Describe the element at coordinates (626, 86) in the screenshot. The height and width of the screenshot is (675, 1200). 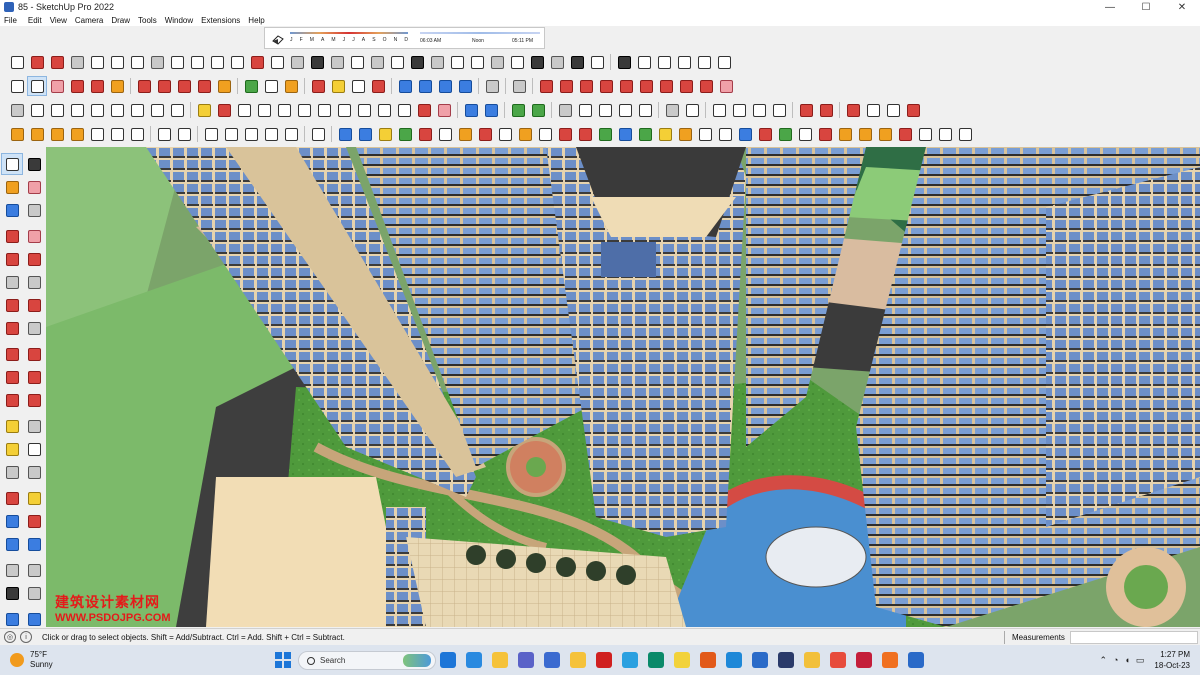
I see `solid5-icon` at that location.